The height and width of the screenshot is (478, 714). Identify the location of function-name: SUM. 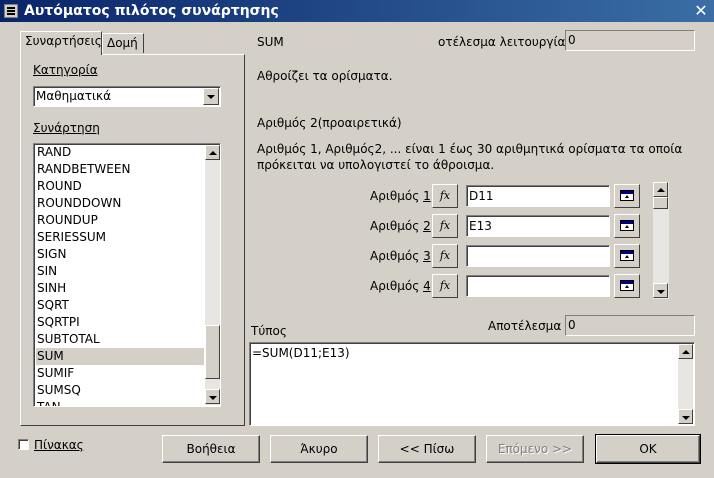
(270, 42).